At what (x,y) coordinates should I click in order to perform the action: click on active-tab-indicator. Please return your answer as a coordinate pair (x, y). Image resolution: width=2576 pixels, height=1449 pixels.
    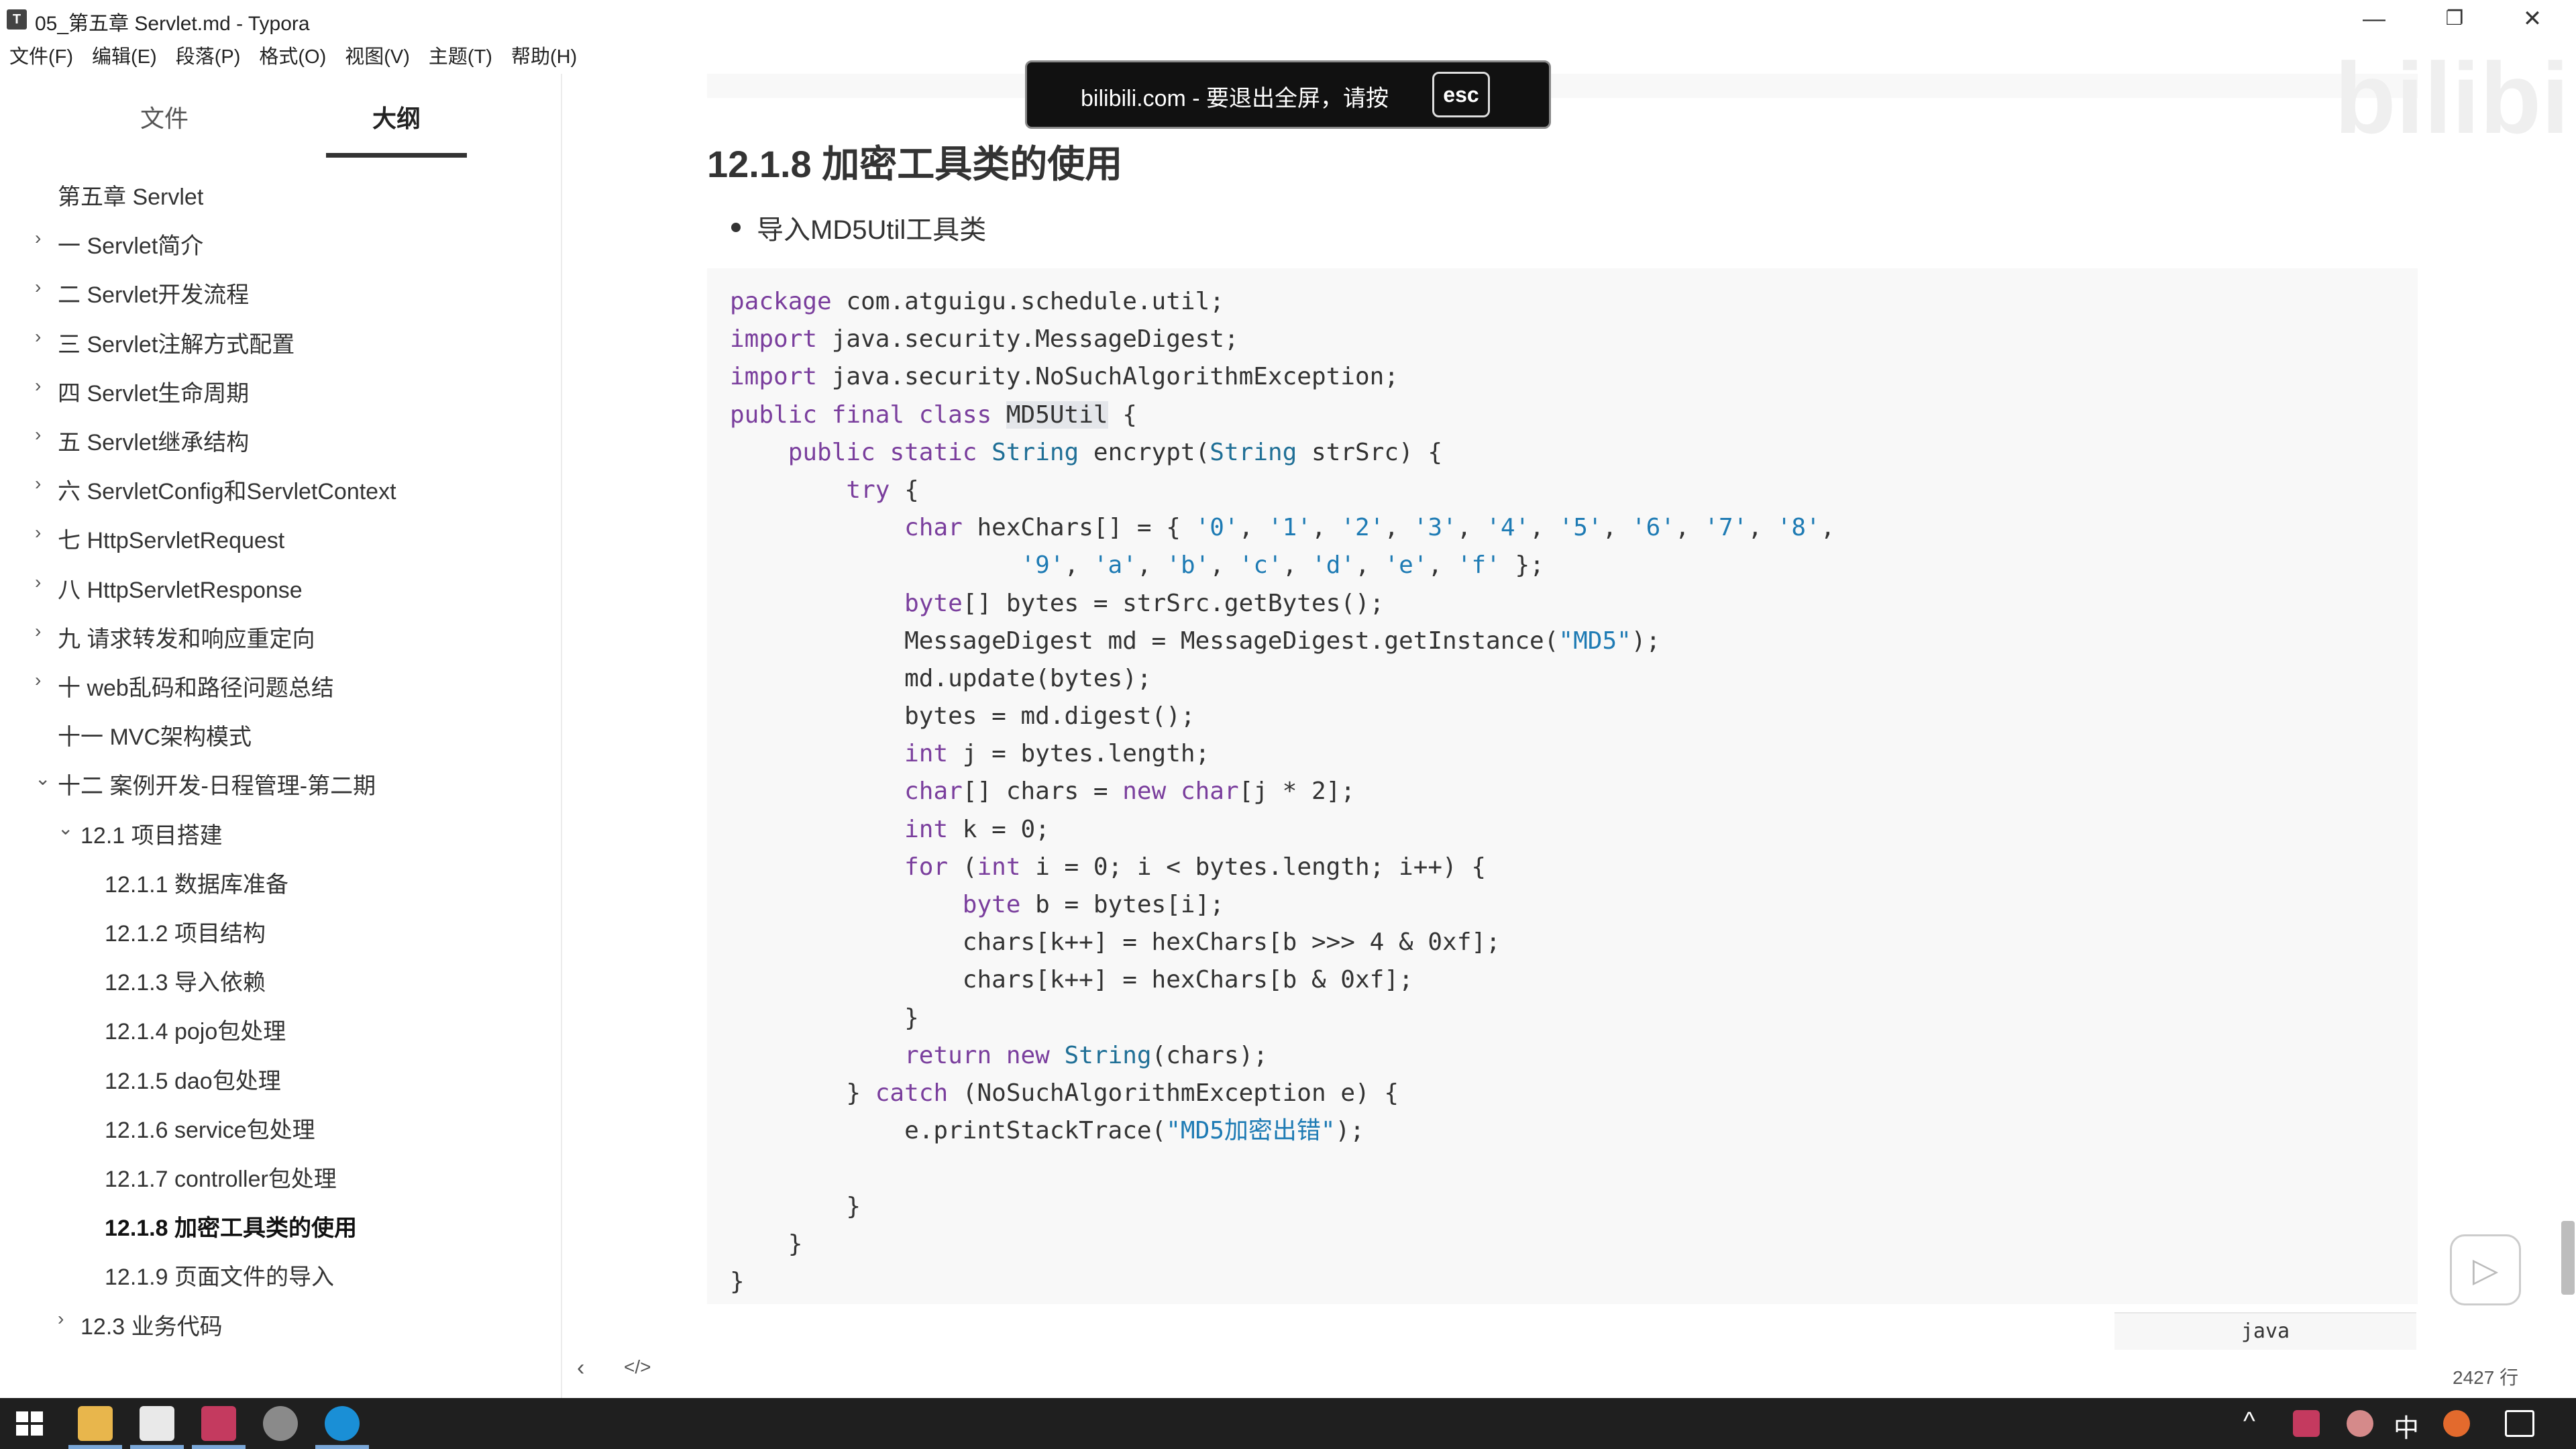
    Looking at the image, I should click on (396, 155).